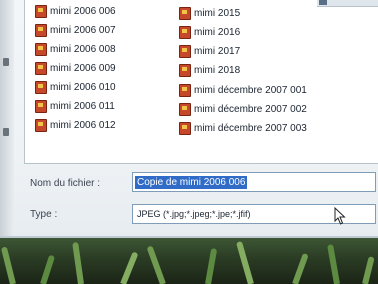 This screenshot has height=284, width=378. I want to click on file-item: mimi 2006 011, so click(75, 106).